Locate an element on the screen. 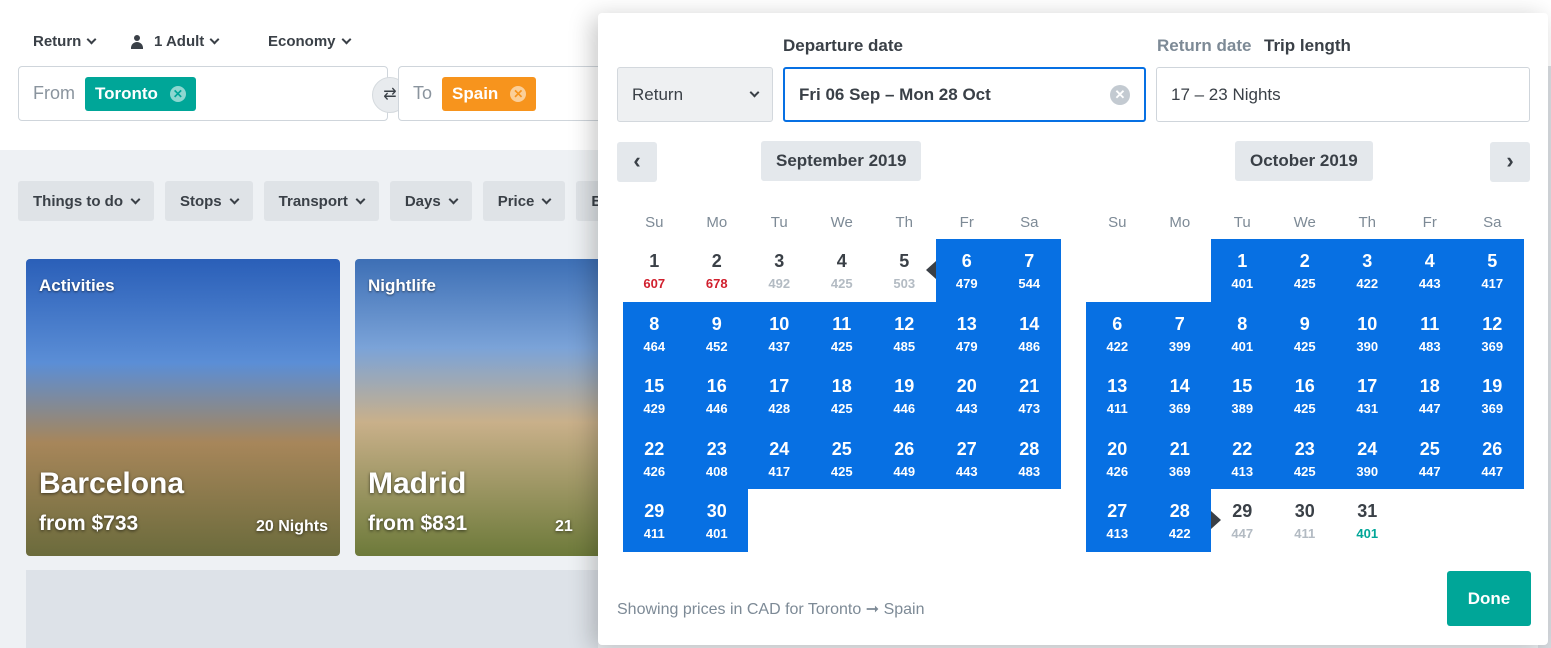  prev-month-button: ‹ is located at coordinates (637, 162).